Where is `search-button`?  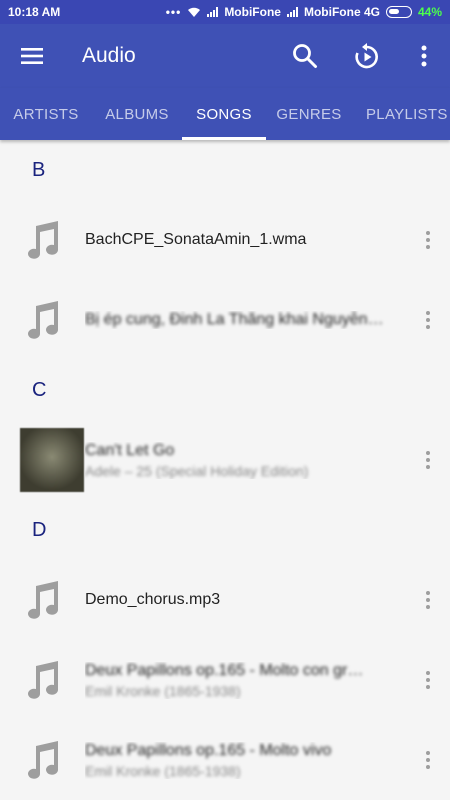
search-button is located at coordinates (305, 56).